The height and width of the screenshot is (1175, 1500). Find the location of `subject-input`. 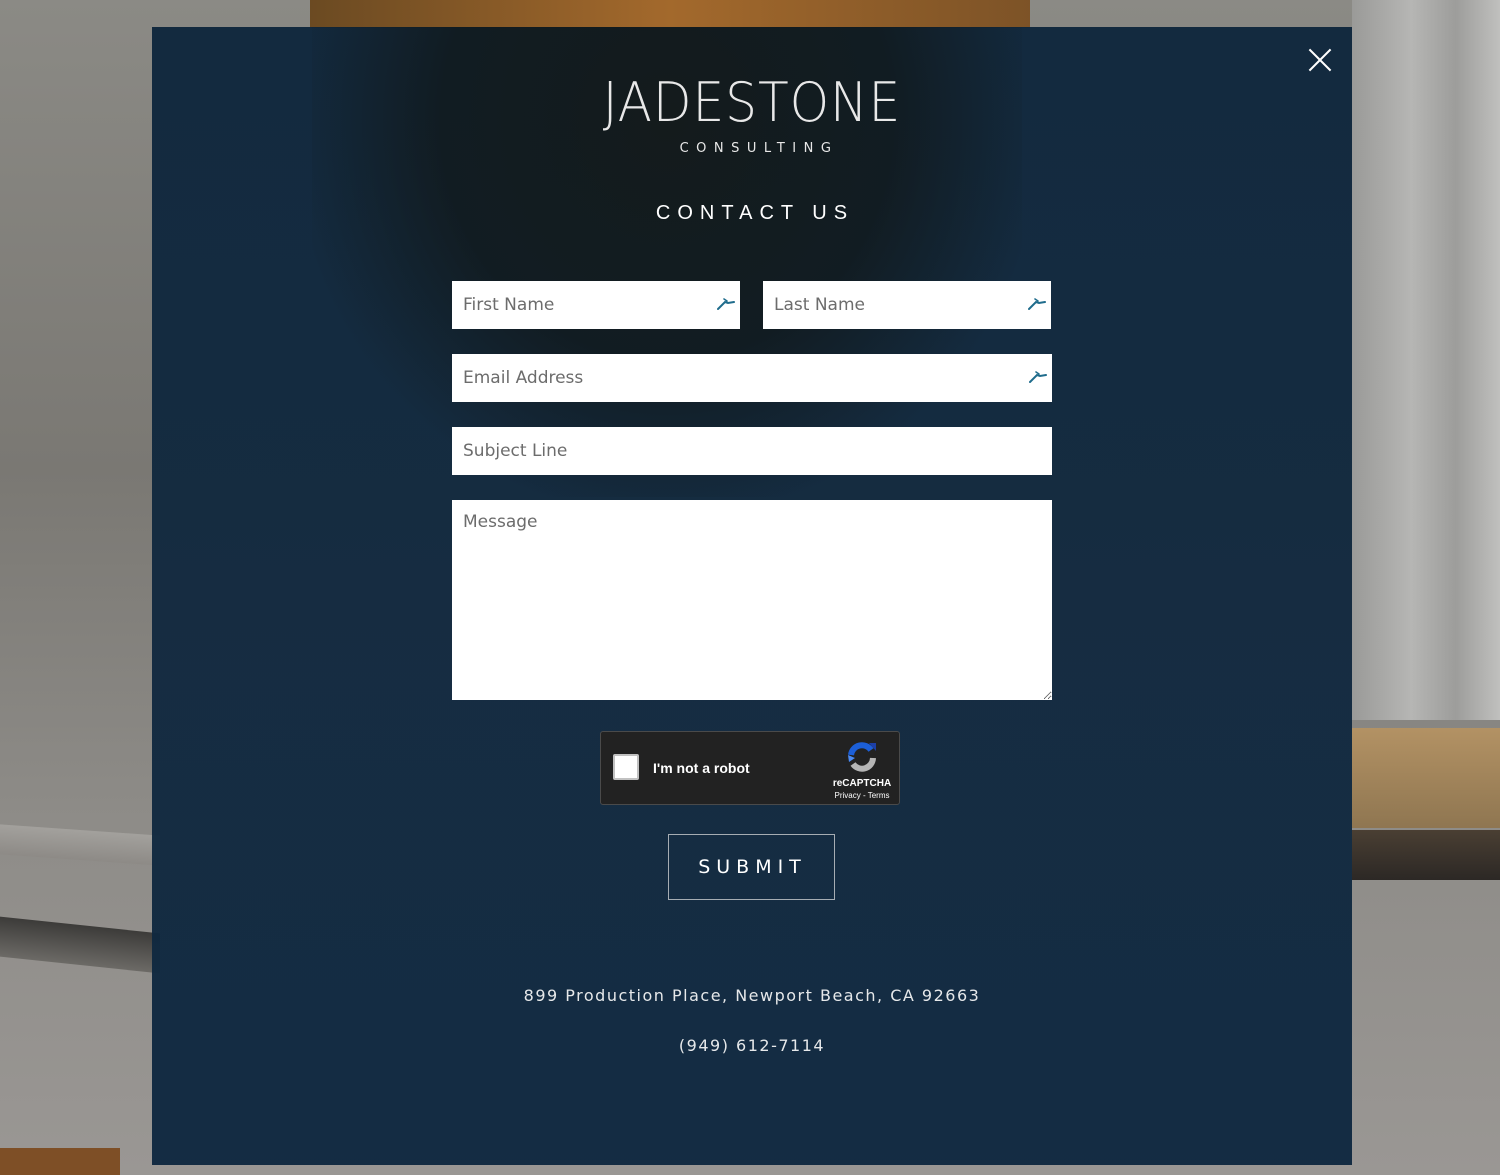

subject-input is located at coordinates (752, 451).